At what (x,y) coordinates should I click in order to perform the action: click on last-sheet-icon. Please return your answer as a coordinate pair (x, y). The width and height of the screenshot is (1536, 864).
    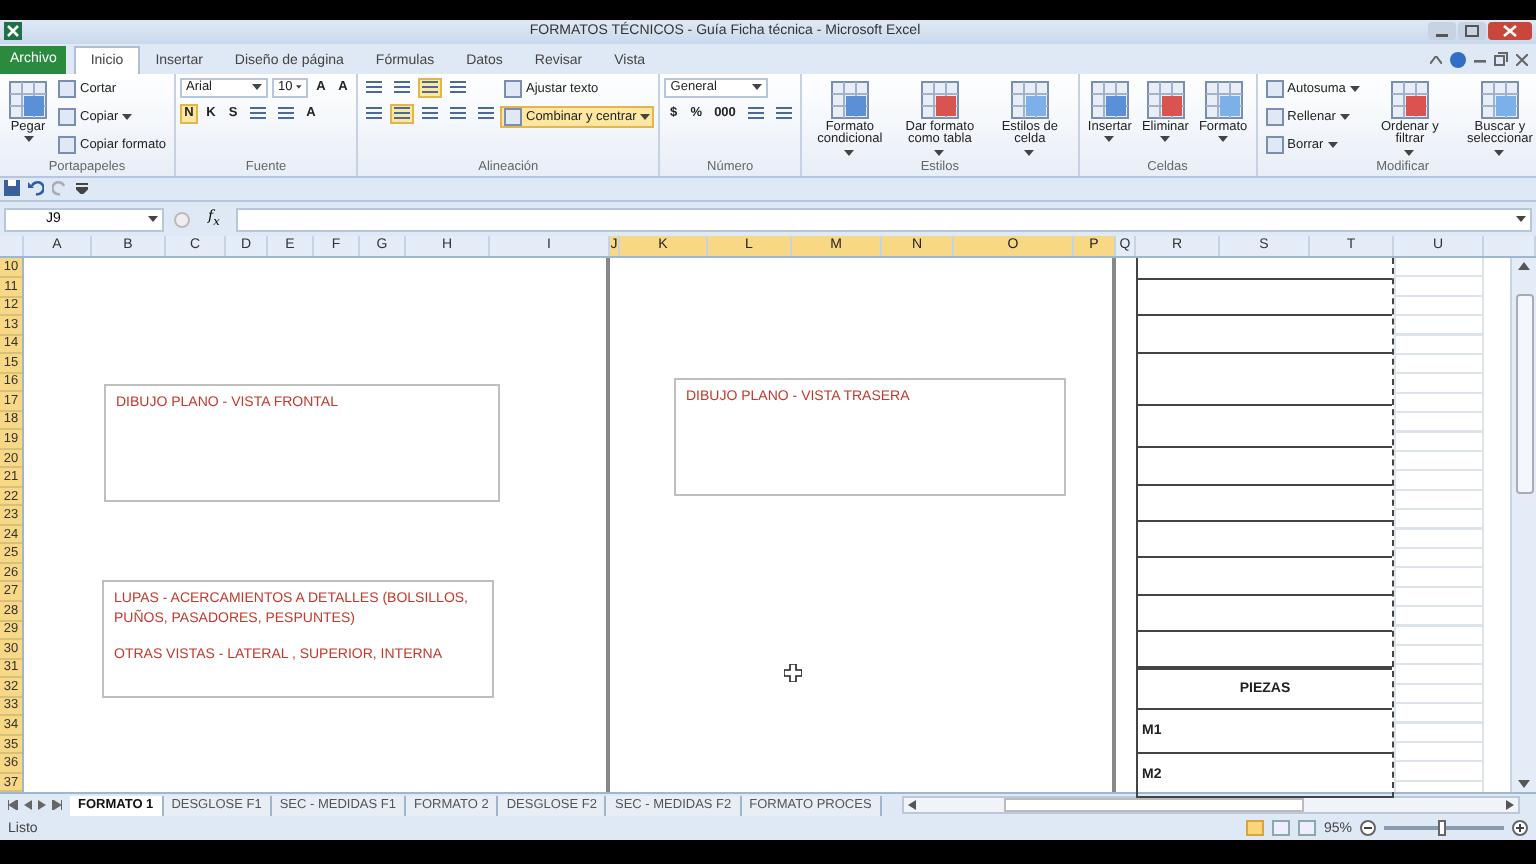
    Looking at the image, I should click on (57, 805).